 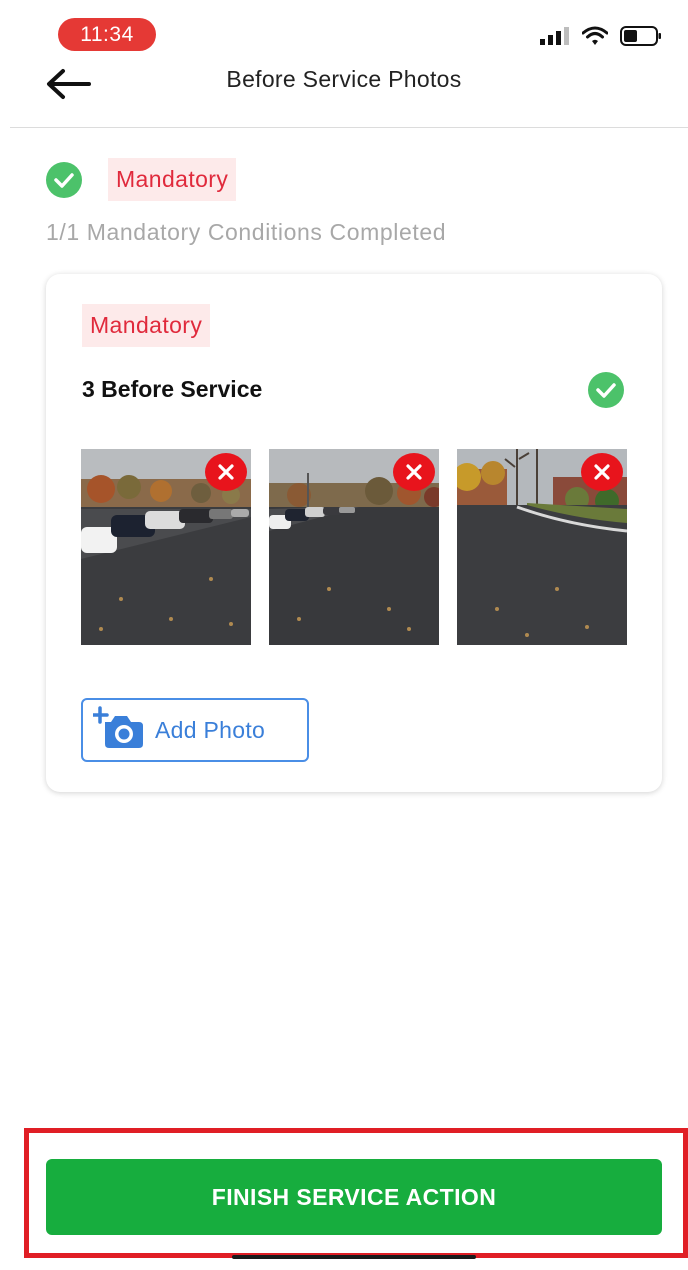 I want to click on status-time: 11:34, so click(x=107, y=34).